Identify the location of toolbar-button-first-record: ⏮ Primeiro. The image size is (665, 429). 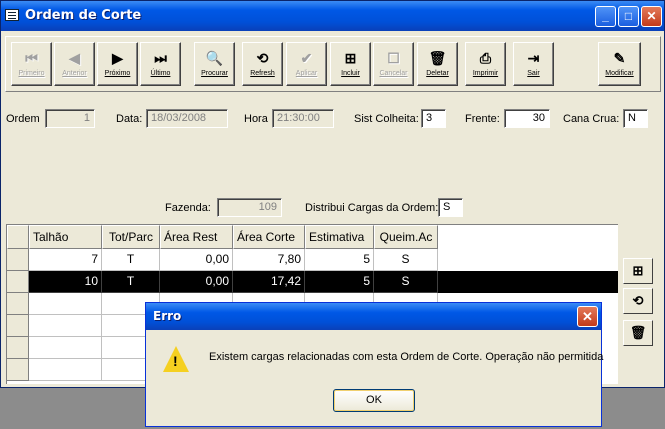
(31, 64).